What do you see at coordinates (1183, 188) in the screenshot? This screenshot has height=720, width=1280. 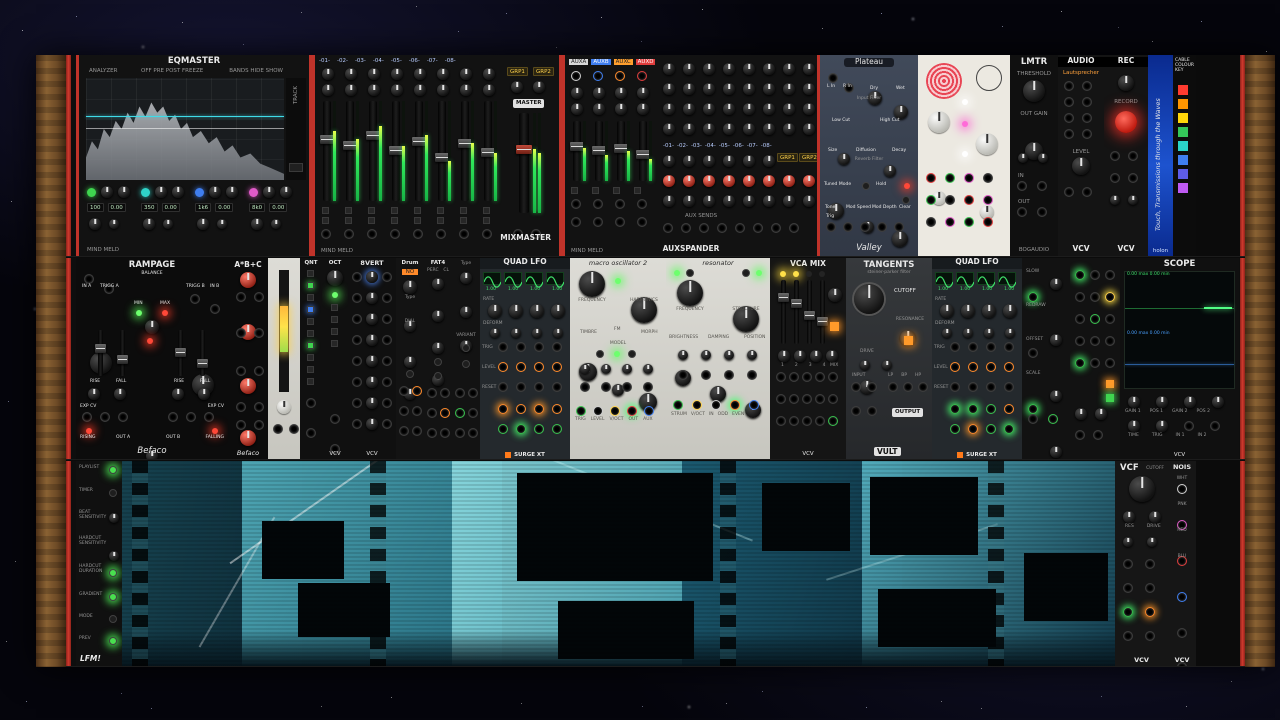 I see `cable-colour-purple` at bounding box center [1183, 188].